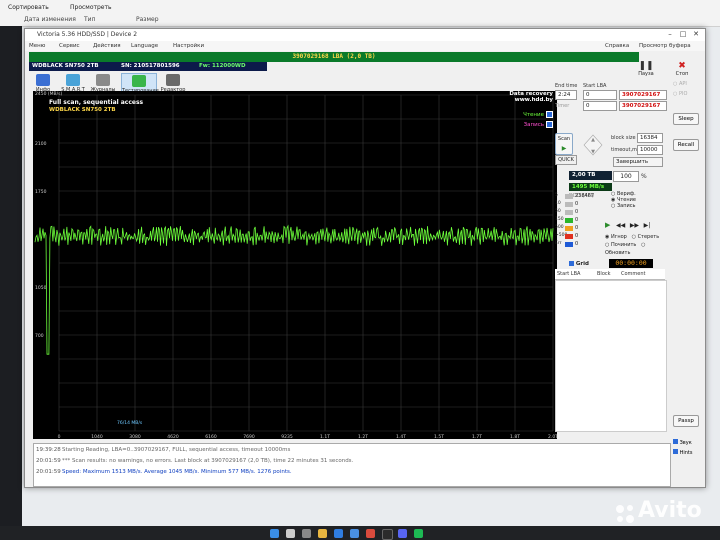 This screenshot has height=540, width=720. Describe the element at coordinates (173, 436) in the screenshot. I see `x-tick-label: 4620` at that location.